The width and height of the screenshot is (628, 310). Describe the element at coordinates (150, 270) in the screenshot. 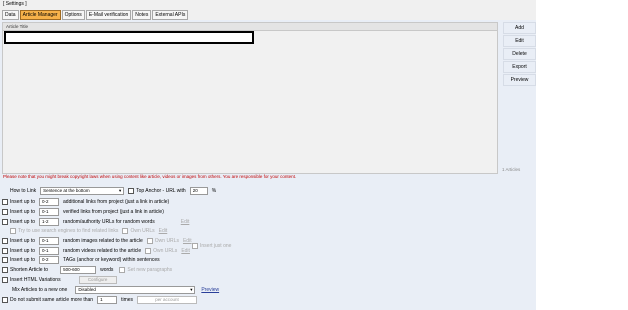

I see `paragraphs-label: Set new paragraphs` at that location.